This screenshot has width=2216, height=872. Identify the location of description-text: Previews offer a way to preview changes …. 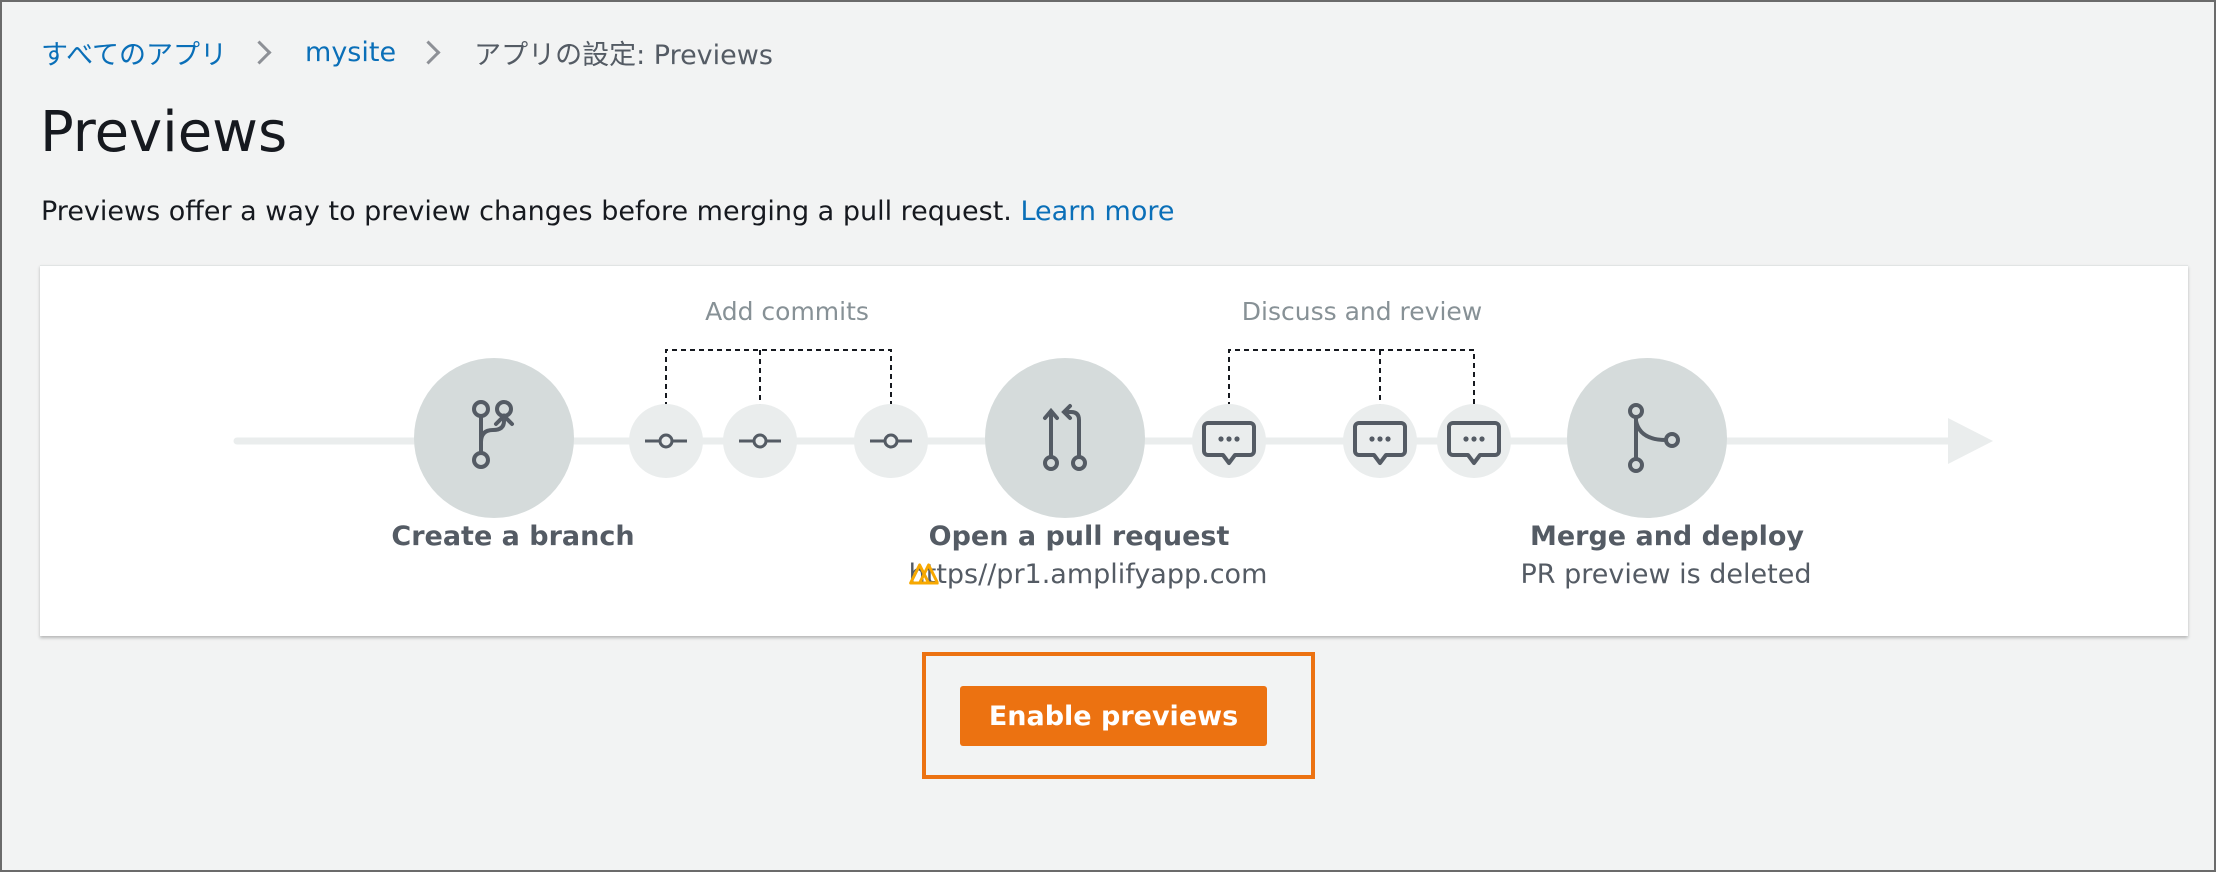
(526, 211).